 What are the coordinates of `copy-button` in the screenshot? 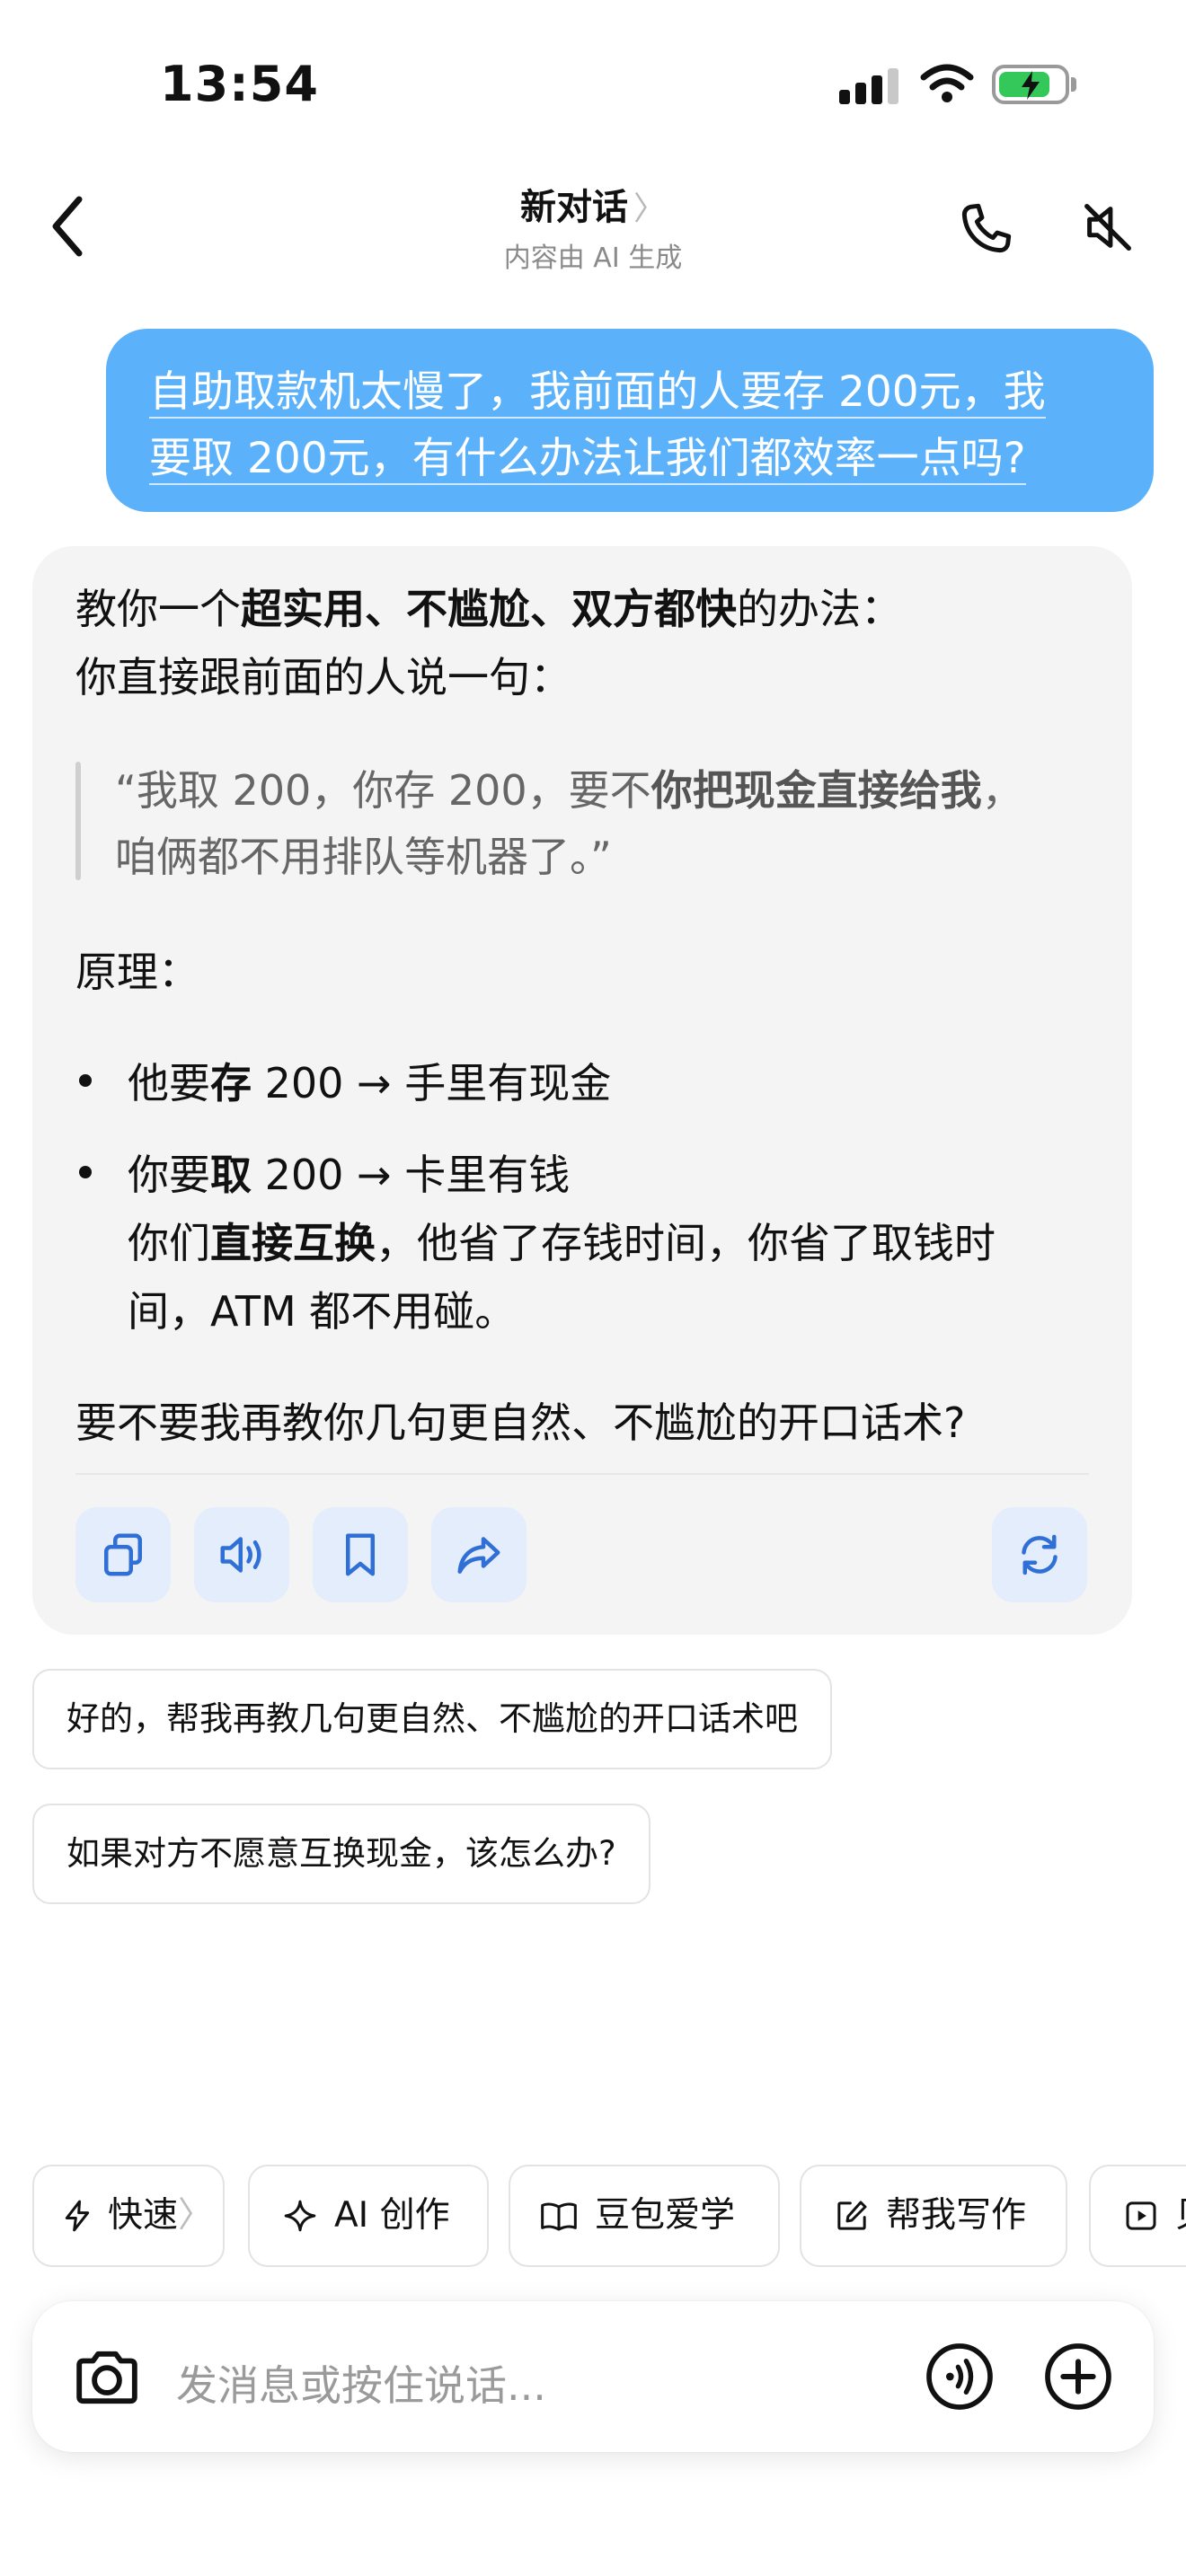 It's located at (123, 1554).